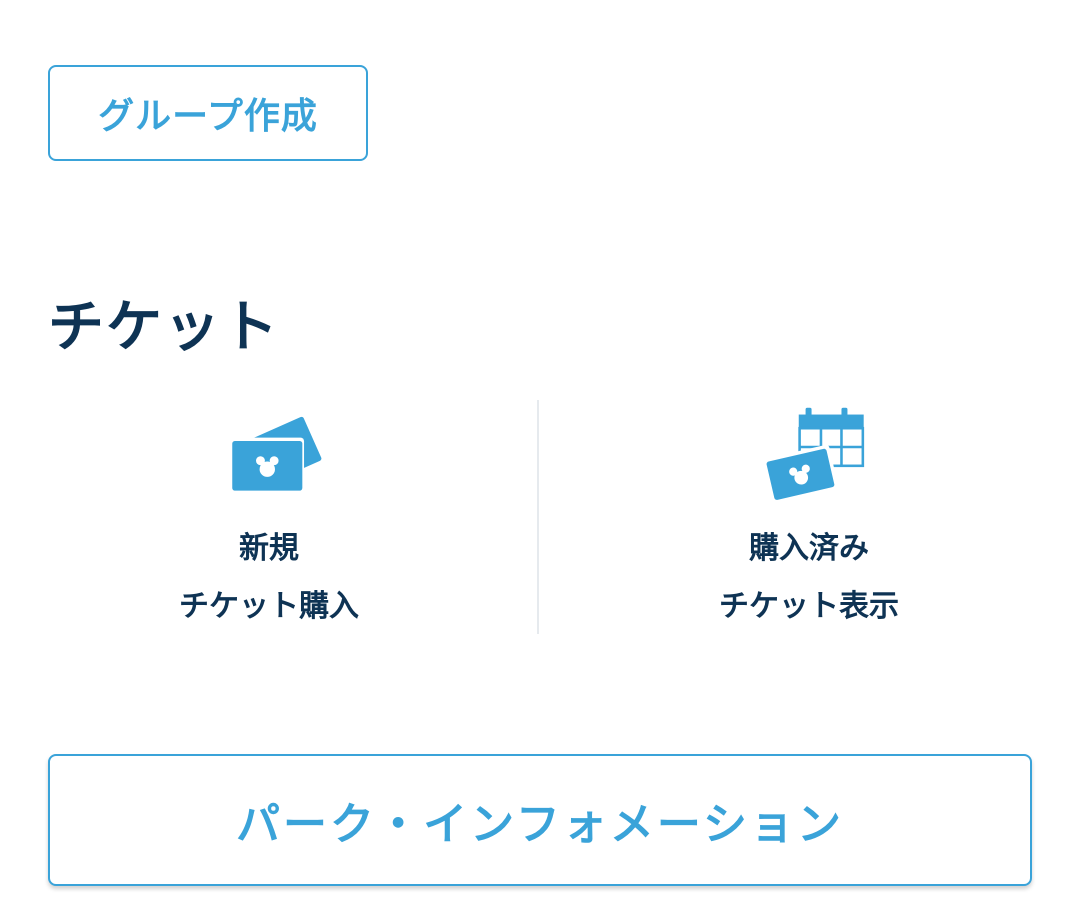 Image resolution: width=1080 pixels, height=921 pixels. I want to click on calendar-ticket-icon, so click(813, 453).